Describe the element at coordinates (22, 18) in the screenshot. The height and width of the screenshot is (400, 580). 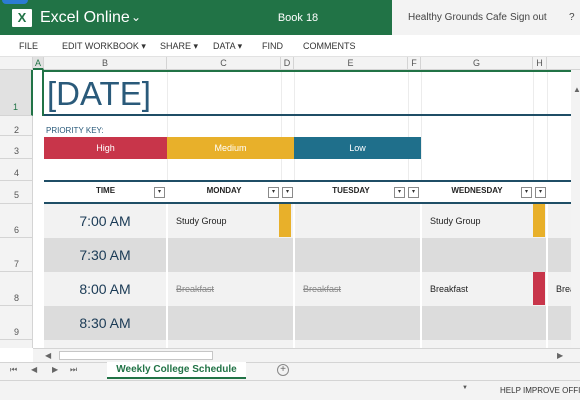
I see `excel-logo-icon: X` at that location.